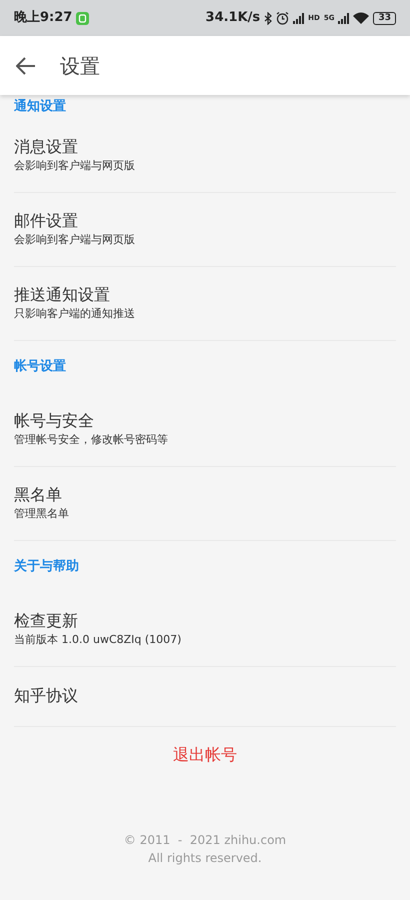 This screenshot has height=900, width=410. What do you see at coordinates (205, 230) in the screenshot?
I see `settings-item: 邮件设置 会影响到客户端与网页版` at bounding box center [205, 230].